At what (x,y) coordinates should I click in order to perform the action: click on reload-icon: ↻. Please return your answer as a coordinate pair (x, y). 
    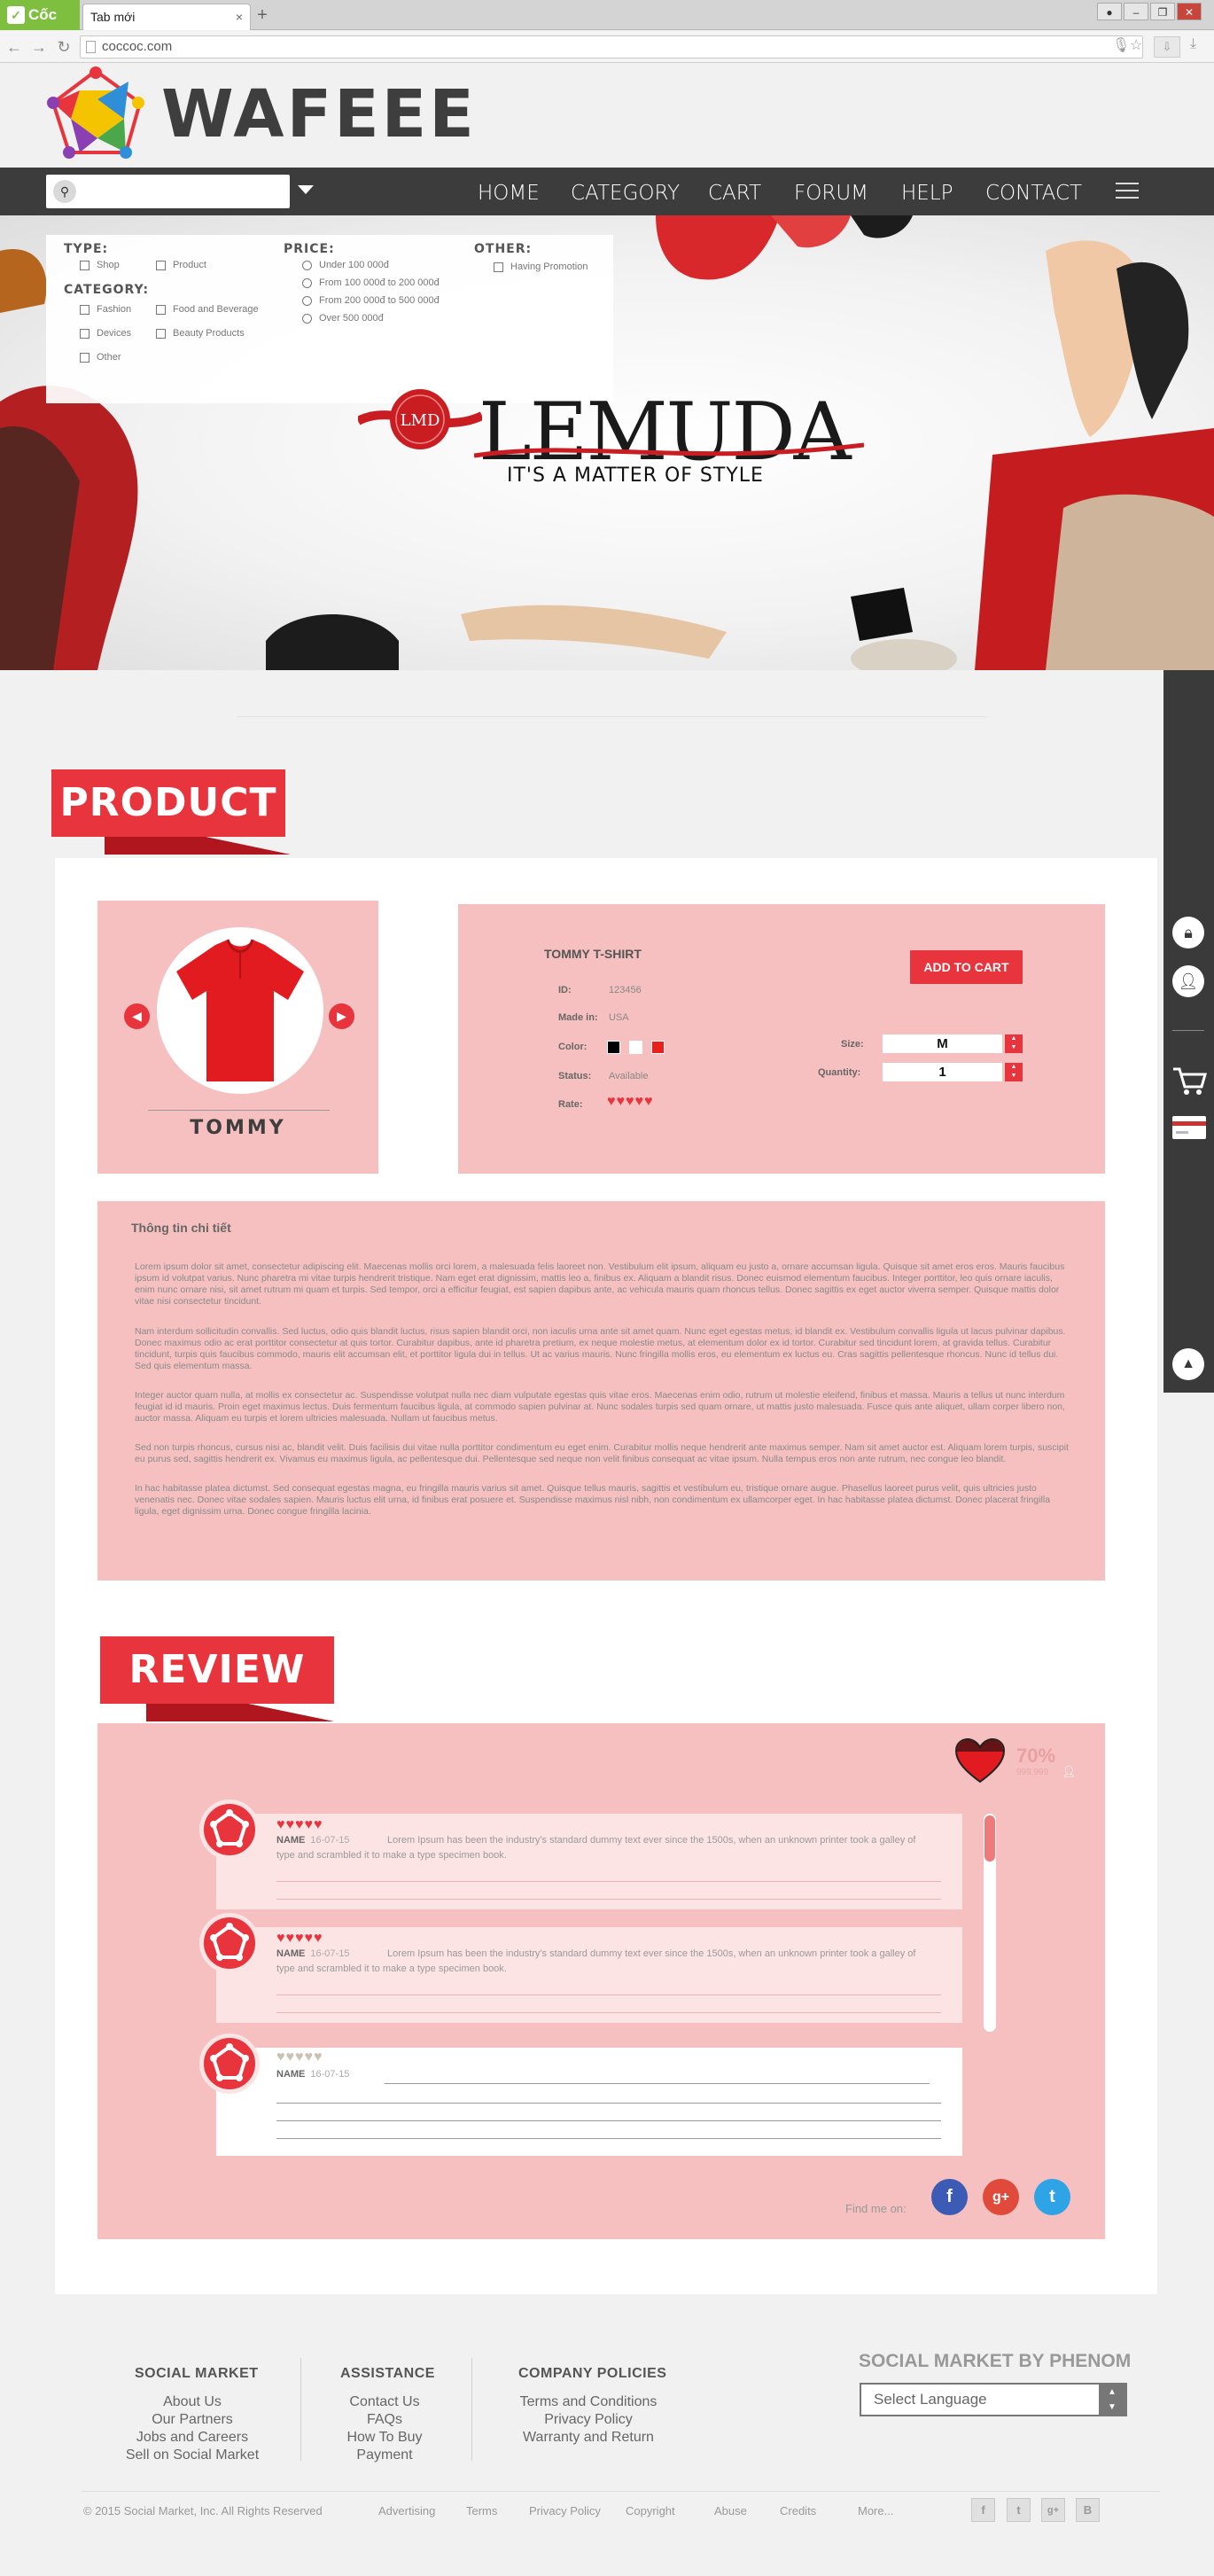
    Looking at the image, I should click on (64, 47).